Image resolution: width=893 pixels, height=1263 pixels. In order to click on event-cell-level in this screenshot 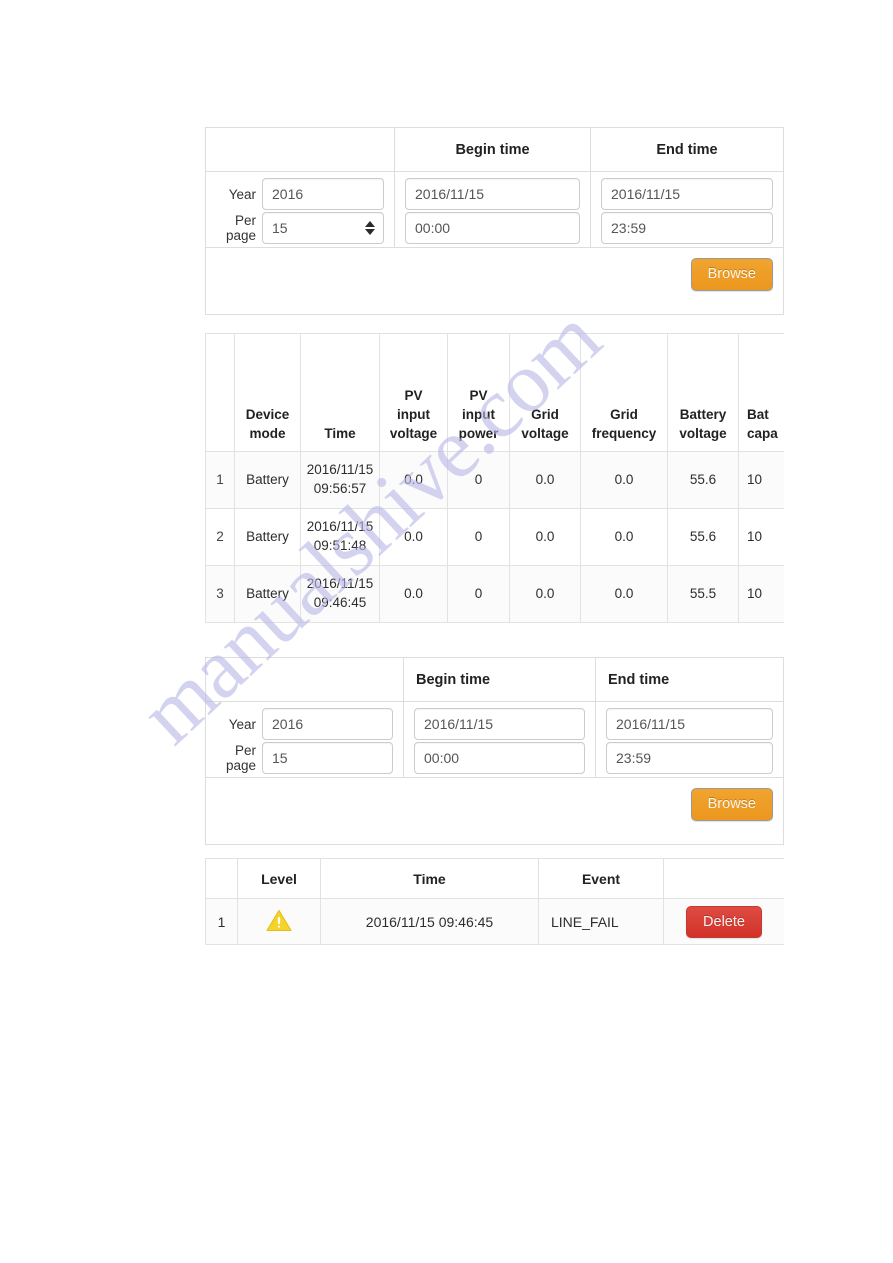, I will do `click(279, 921)`.